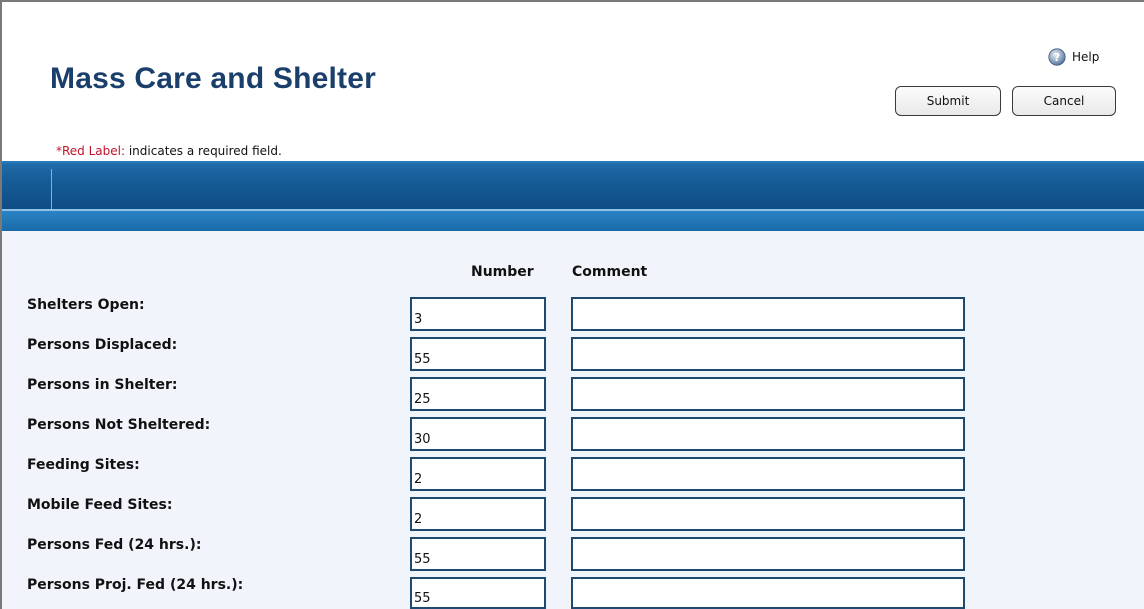  Describe the element at coordinates (768, 354) in the screenshot. I see `persons-displaced-comment-field` at that location.